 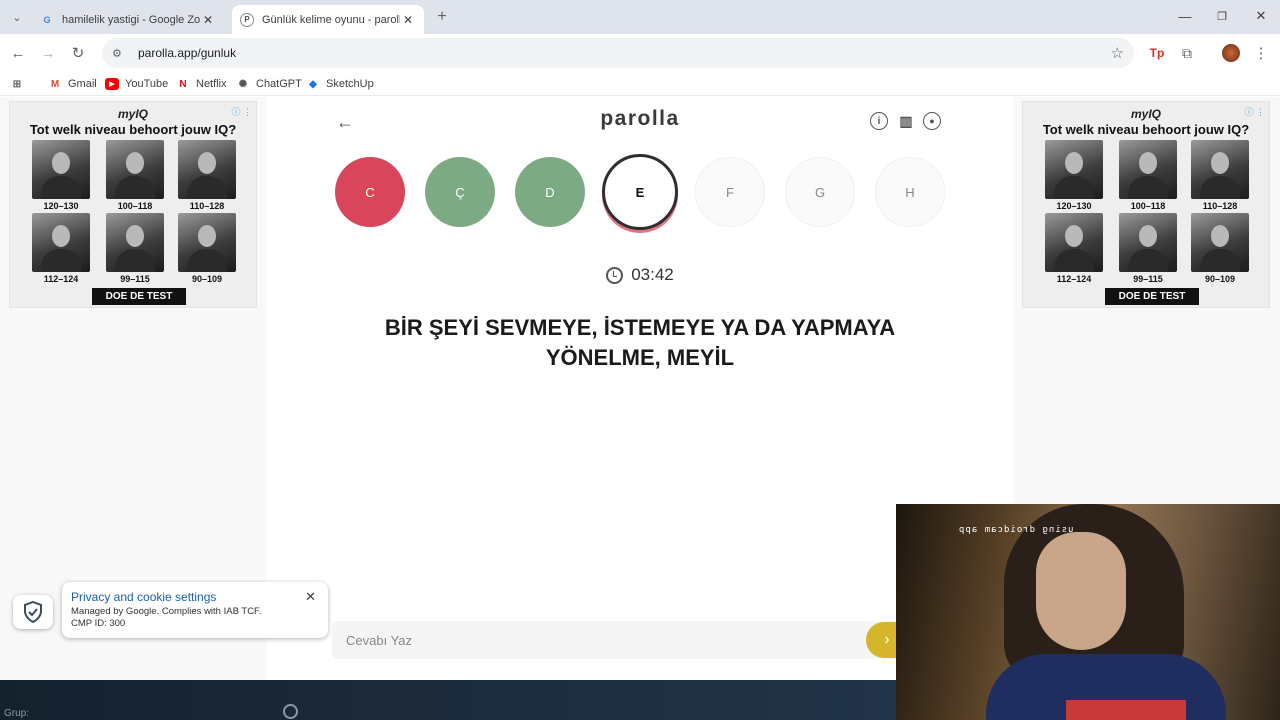 I want to click on timer-value: 03:42, so click(x=652, y=274).